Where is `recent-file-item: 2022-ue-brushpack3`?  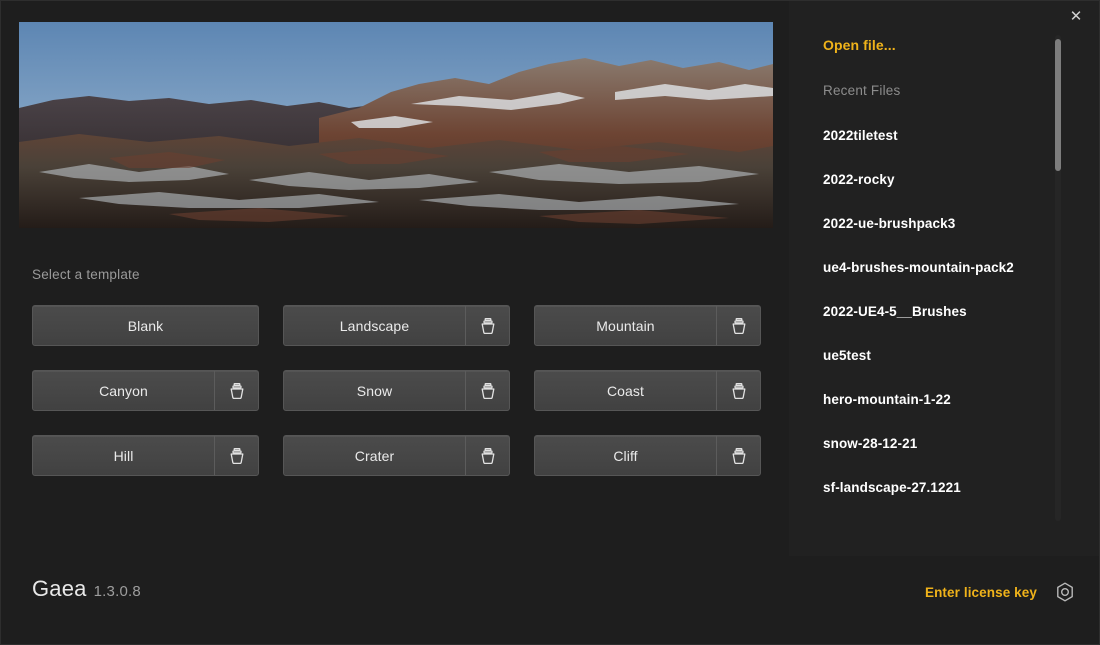
recent-file-item: 2022-ue-brushpack3 is located at coordinates (944, 223).